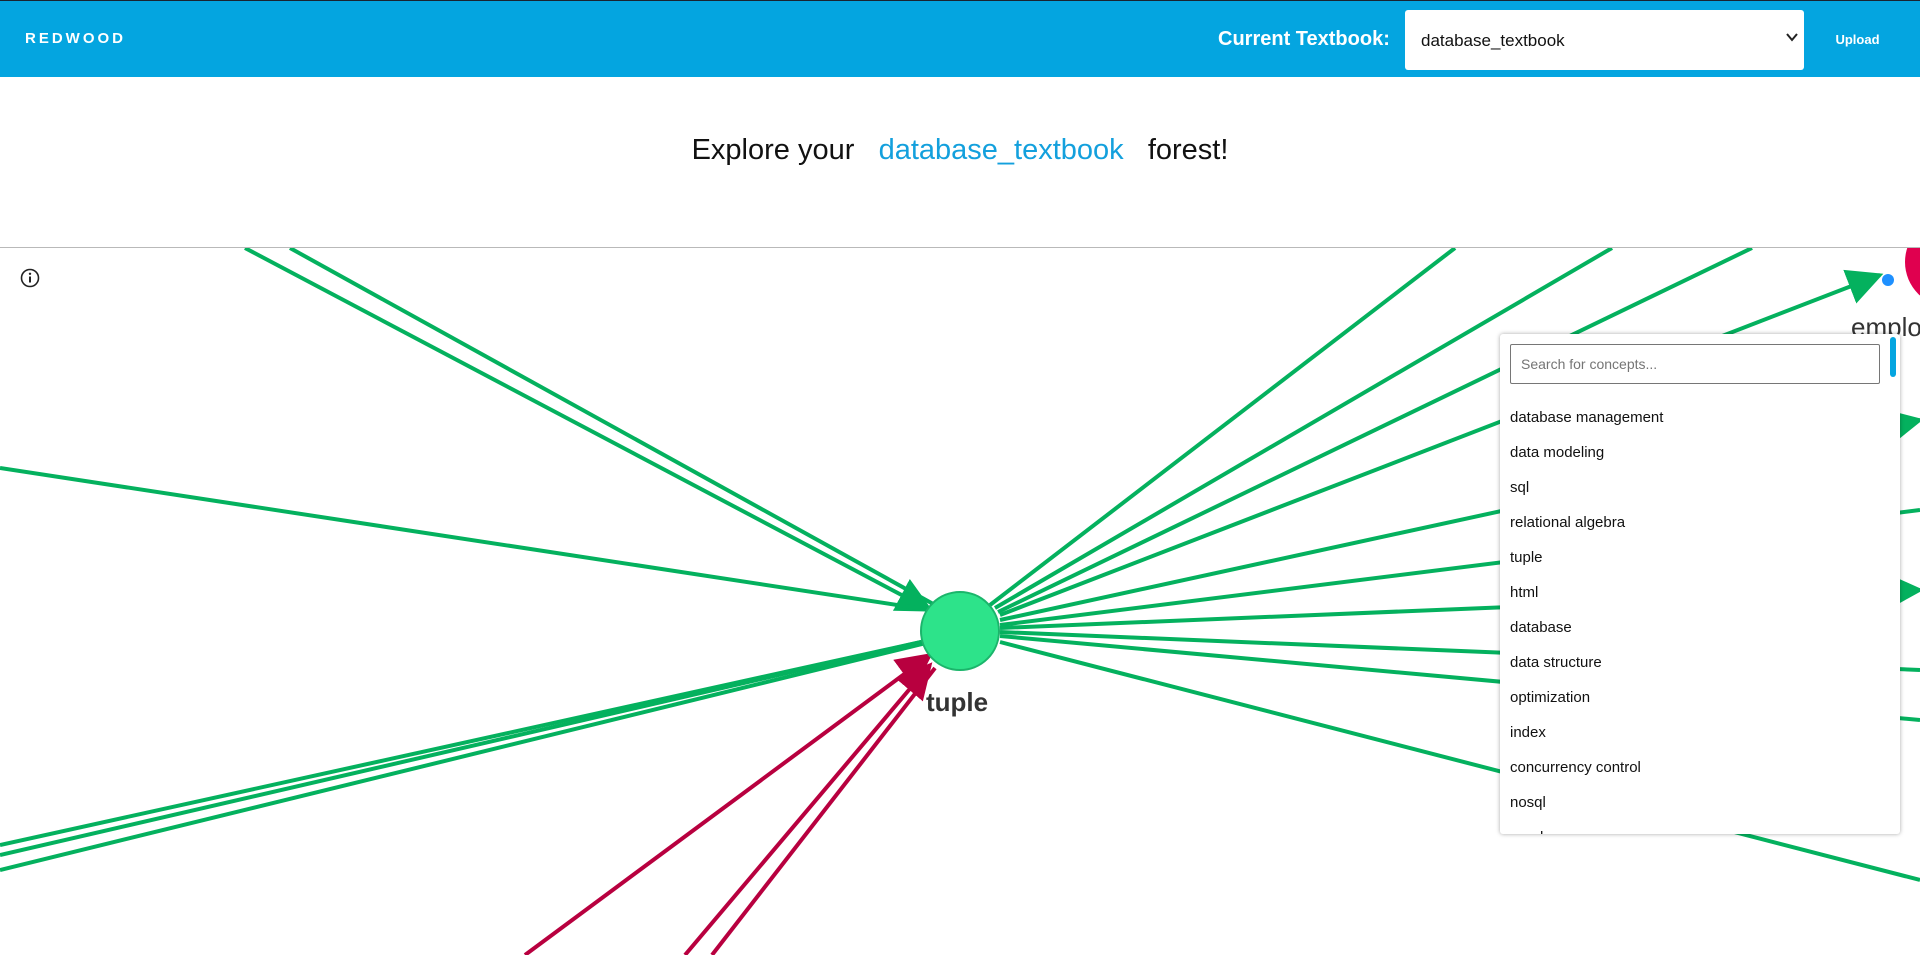 This screenshot has width=1920, height=955. What do you see at coordinates (1586, 522) in the screenshot?
I see `concept-list-item: relational algebra` at bounding box center [1586, 522].